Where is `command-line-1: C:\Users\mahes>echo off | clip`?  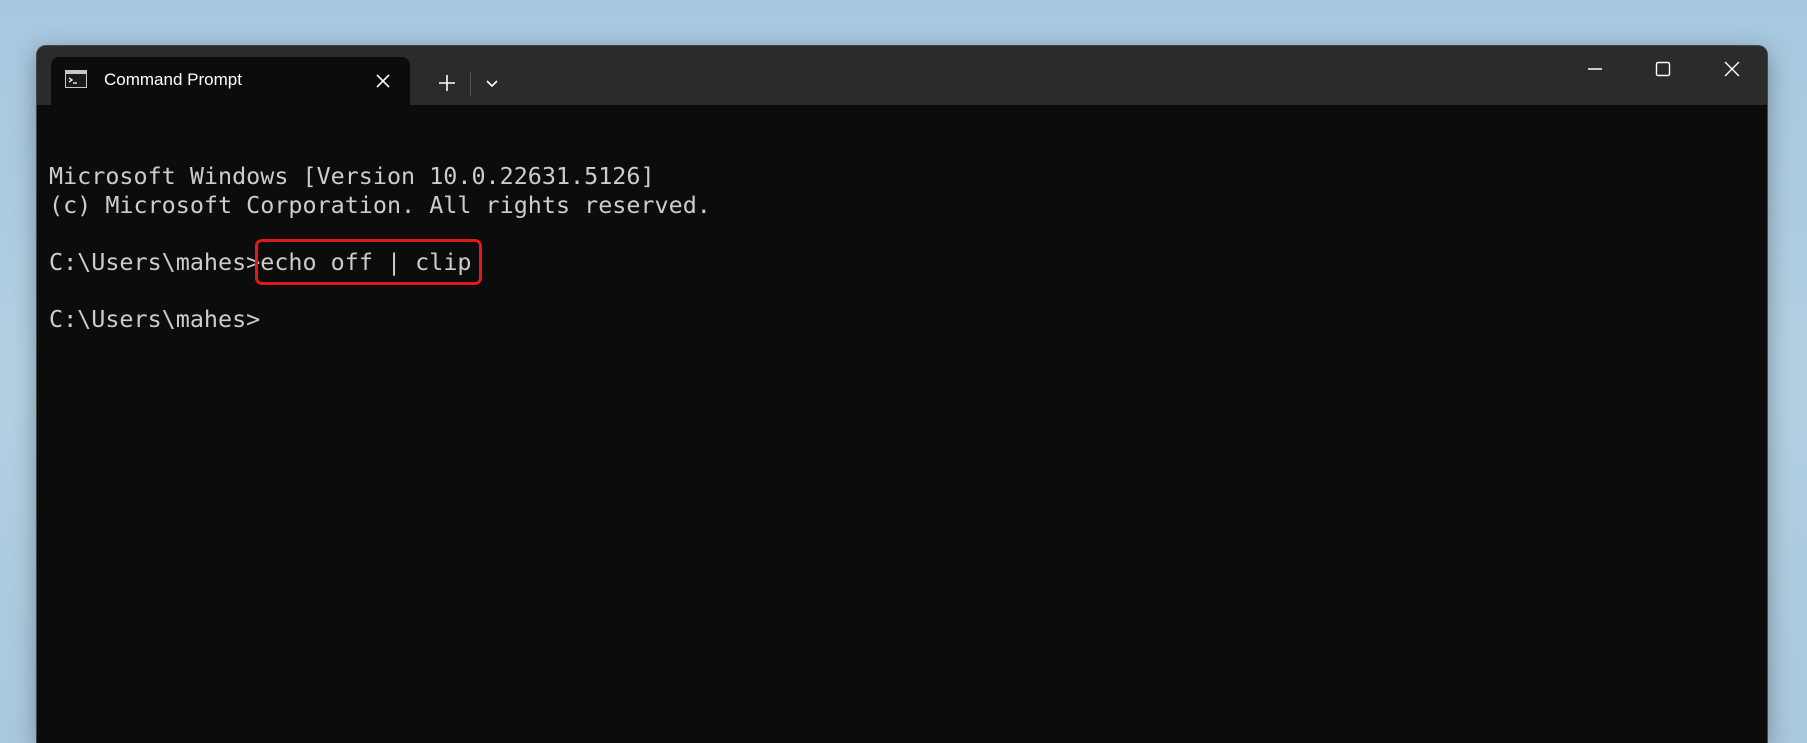
command-line-1: C:\Users\mahes>echo off | clip is located at coordinates (265, 262).